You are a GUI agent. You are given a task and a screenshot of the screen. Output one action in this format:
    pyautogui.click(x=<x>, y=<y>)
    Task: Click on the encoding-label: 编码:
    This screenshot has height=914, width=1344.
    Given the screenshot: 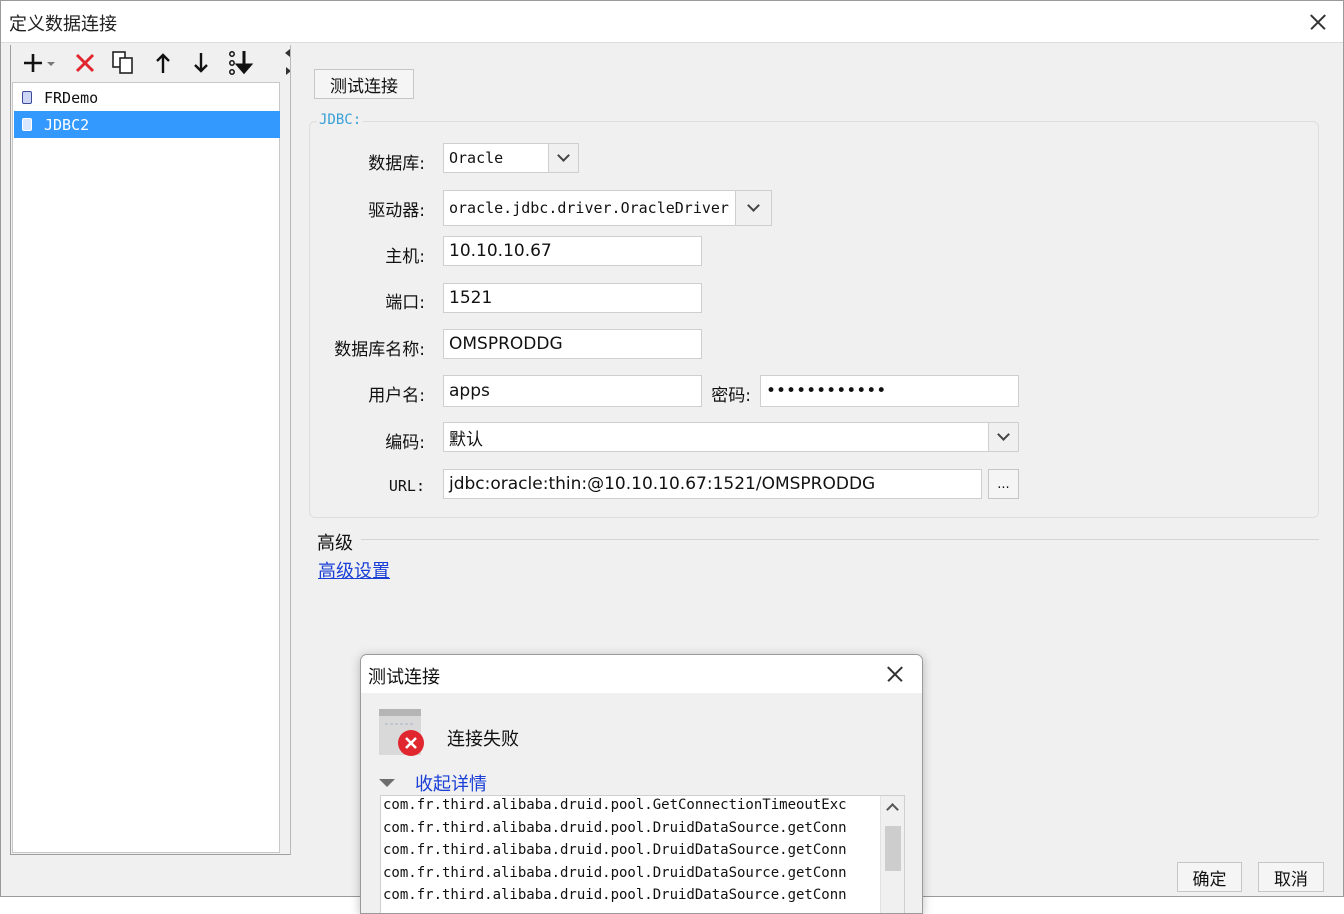 What is the action you would take?
    pyautogui.click(x=405, y=443)
    